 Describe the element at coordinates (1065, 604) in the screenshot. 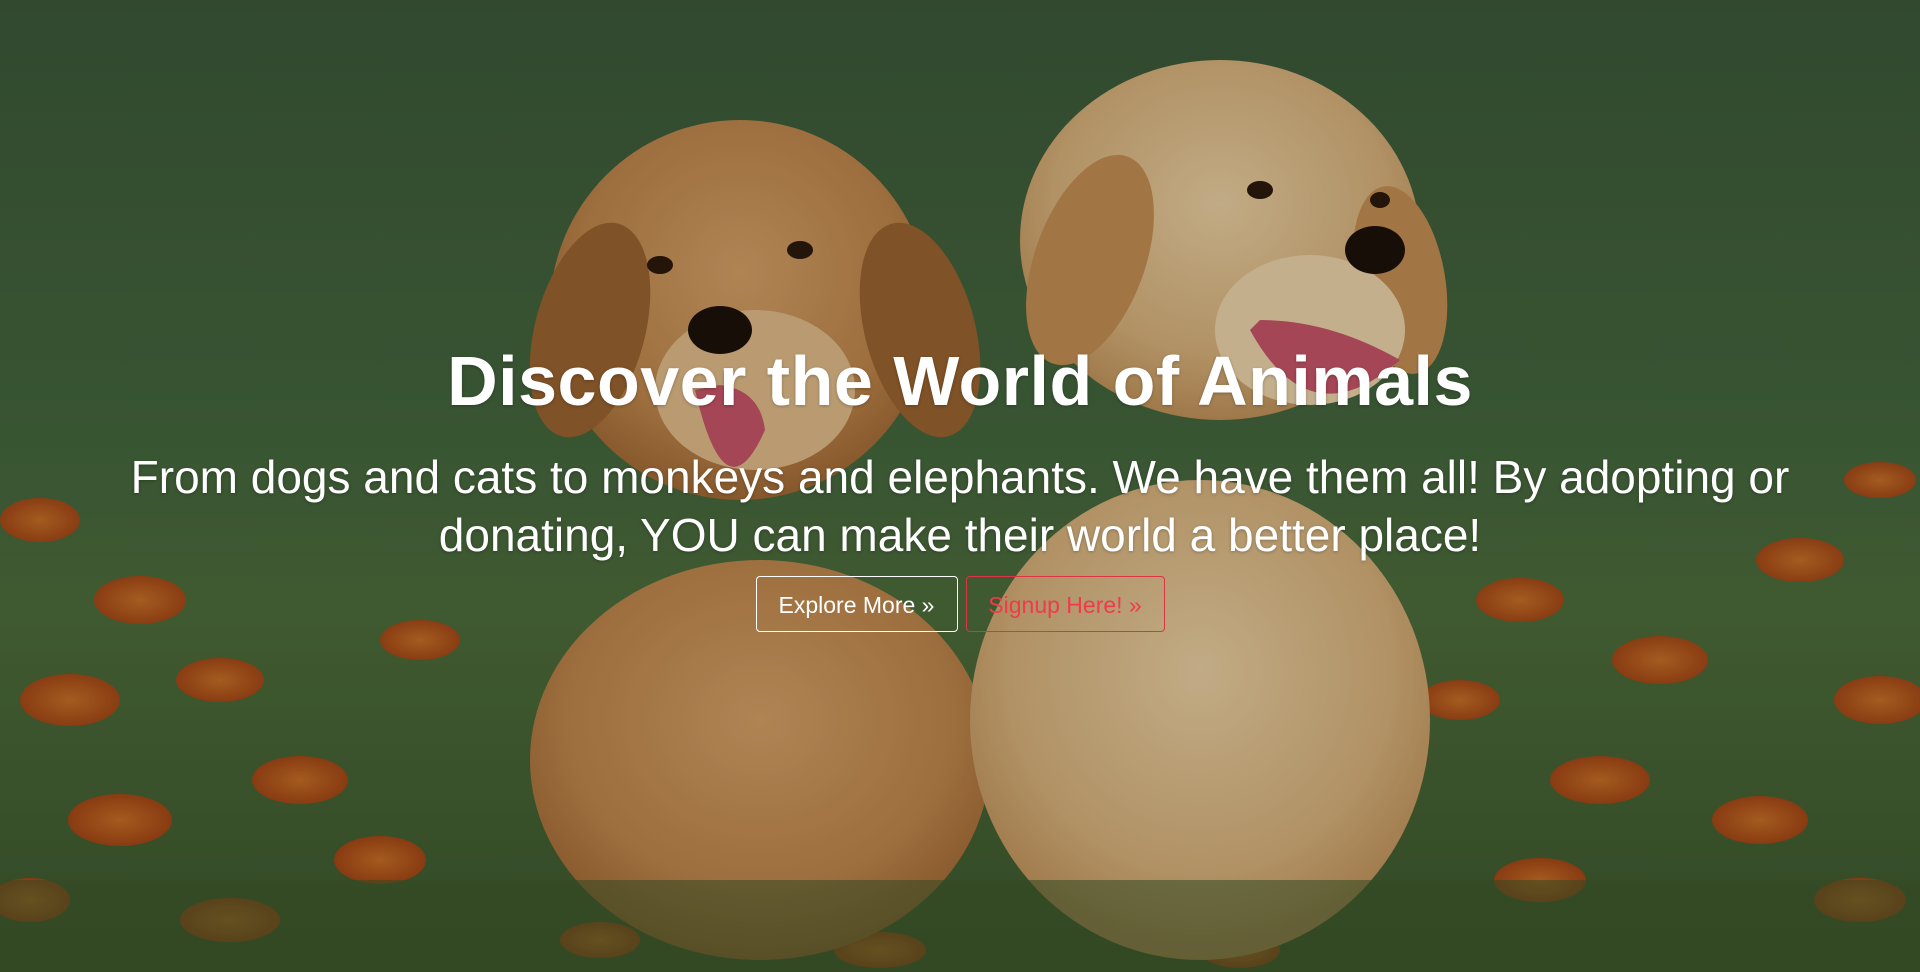

I see `signup-button: Signup Here! »` at that location.